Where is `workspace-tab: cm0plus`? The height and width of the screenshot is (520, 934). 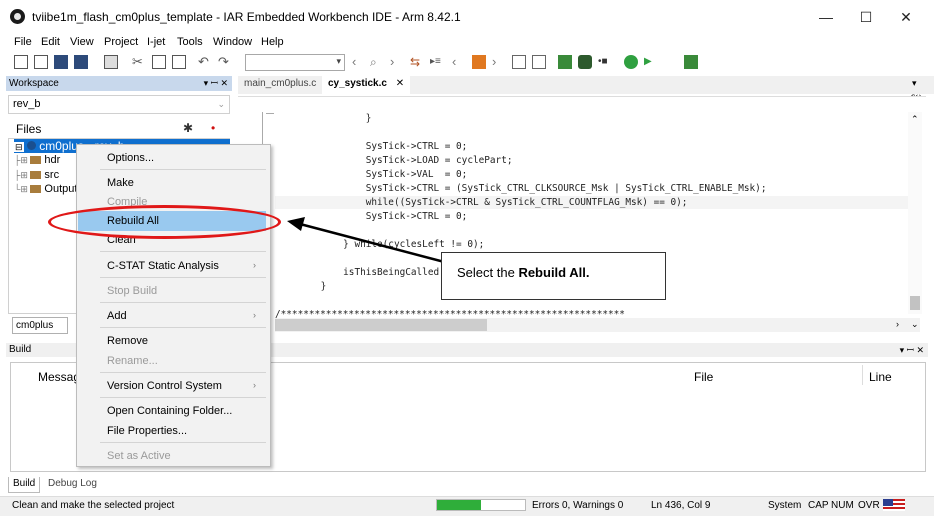
workspace-tab: cm0plus is located at coordinates (40, 325).